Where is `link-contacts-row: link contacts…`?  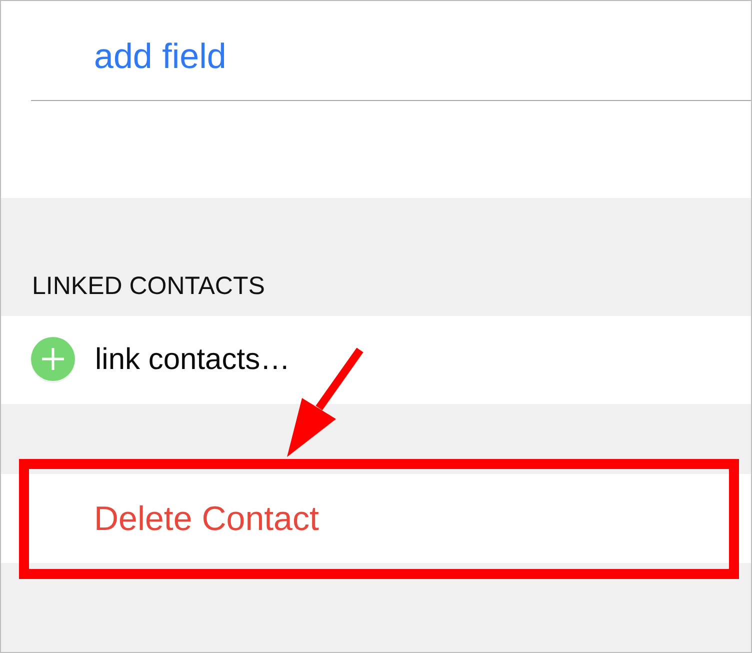 link-contacts-row: link contacts… is located at coordinates (376, 360).